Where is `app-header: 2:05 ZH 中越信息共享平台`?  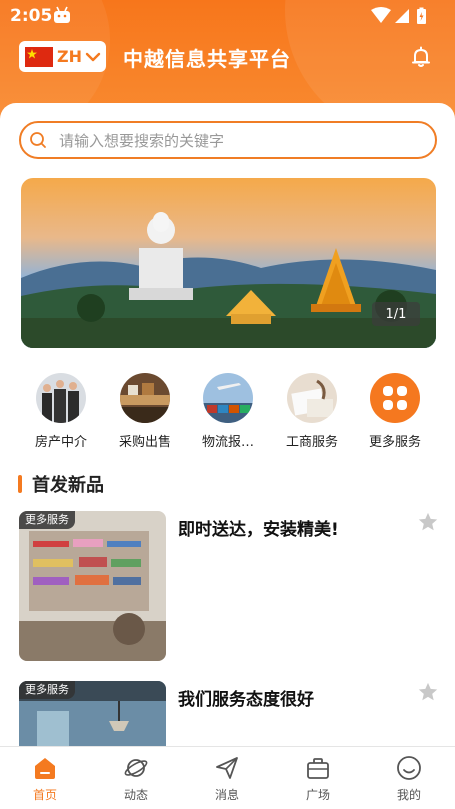
app-header: 2:05 ZH 中越信息共享平台 is located at coordinates (227, 60).